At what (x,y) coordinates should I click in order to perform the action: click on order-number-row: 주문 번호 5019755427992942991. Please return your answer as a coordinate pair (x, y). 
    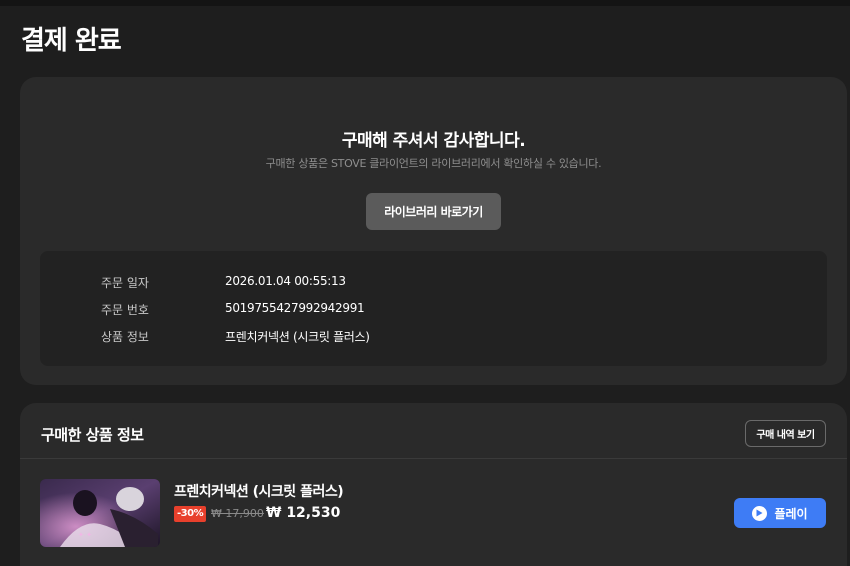
    Looking at the image, I should click on (433, 310).